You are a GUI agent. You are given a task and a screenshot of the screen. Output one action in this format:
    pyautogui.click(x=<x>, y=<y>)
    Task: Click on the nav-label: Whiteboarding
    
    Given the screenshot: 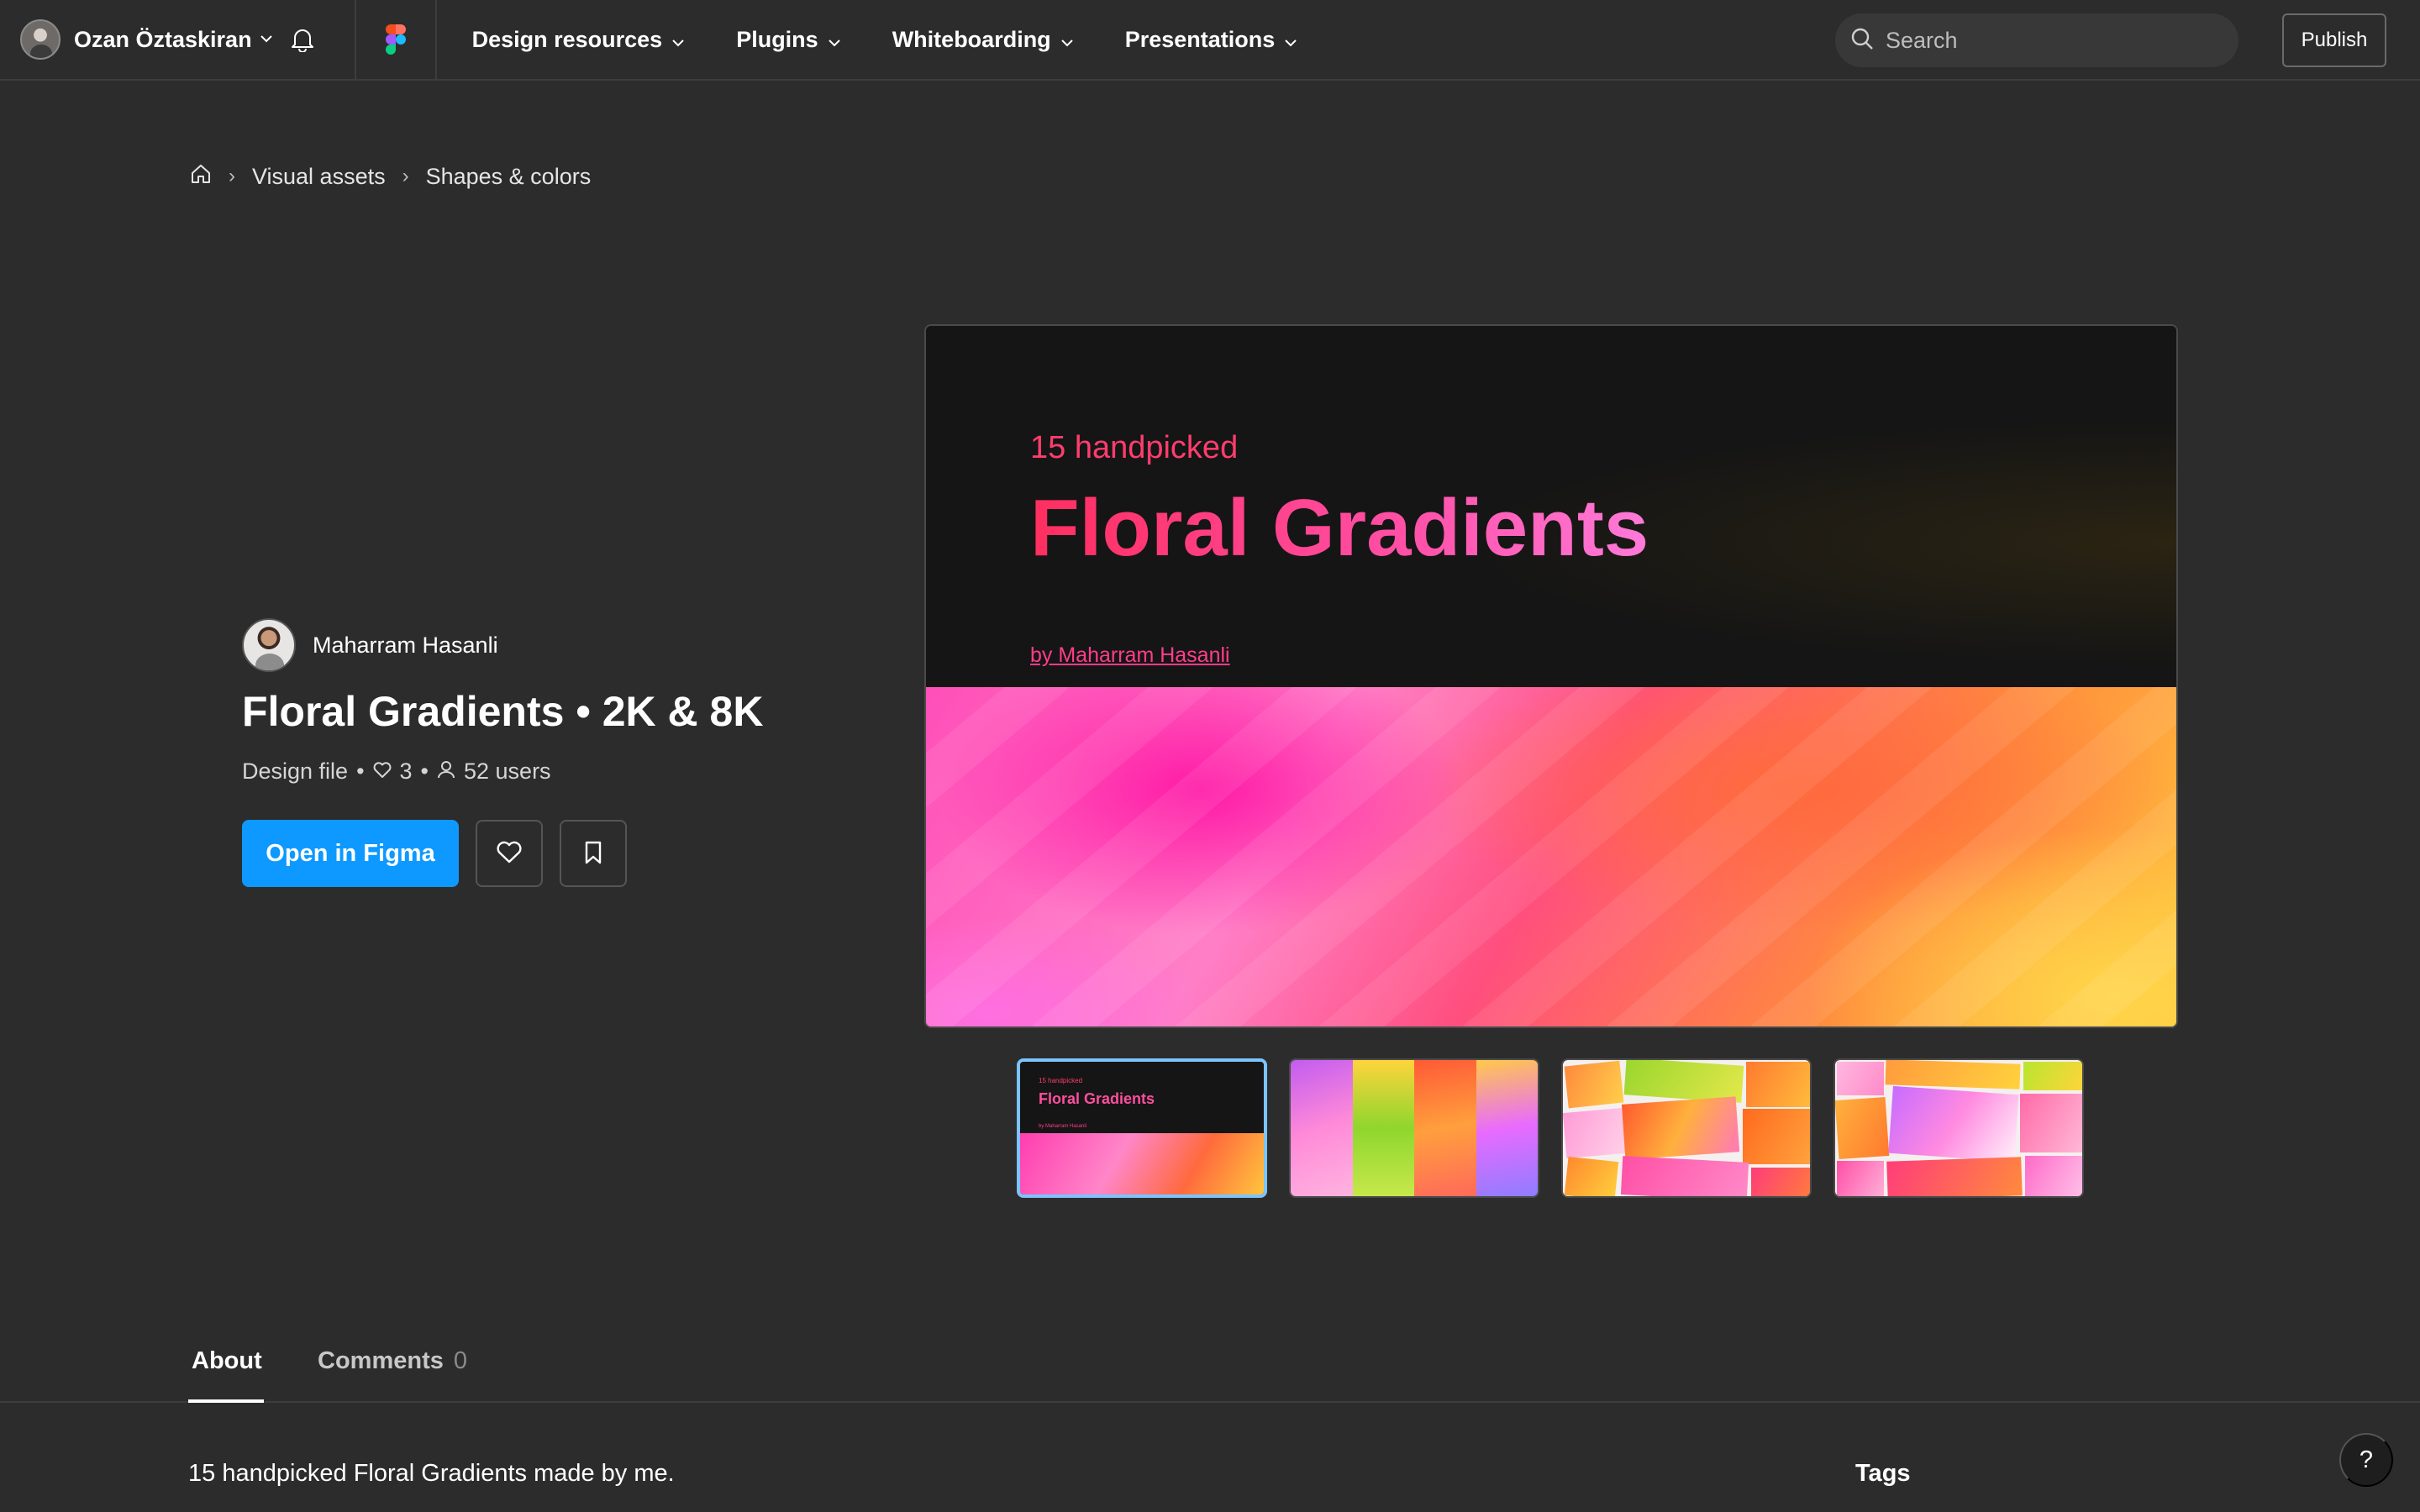 What is the action you would take?
    pyautogui.click(x=971, y=39)
    